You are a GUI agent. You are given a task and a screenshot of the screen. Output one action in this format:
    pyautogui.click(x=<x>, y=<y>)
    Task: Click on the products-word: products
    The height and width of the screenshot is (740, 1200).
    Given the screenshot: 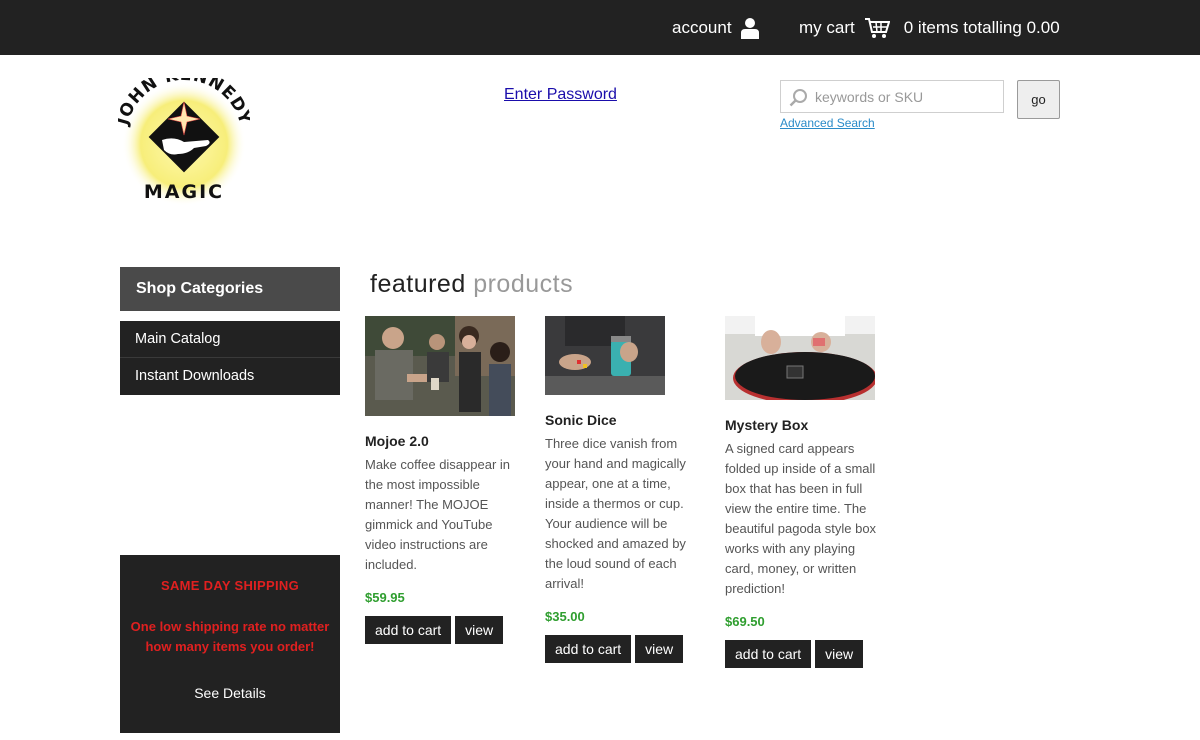 What is the action you would take?
    pyautogui.click(x=523, y=284)
    